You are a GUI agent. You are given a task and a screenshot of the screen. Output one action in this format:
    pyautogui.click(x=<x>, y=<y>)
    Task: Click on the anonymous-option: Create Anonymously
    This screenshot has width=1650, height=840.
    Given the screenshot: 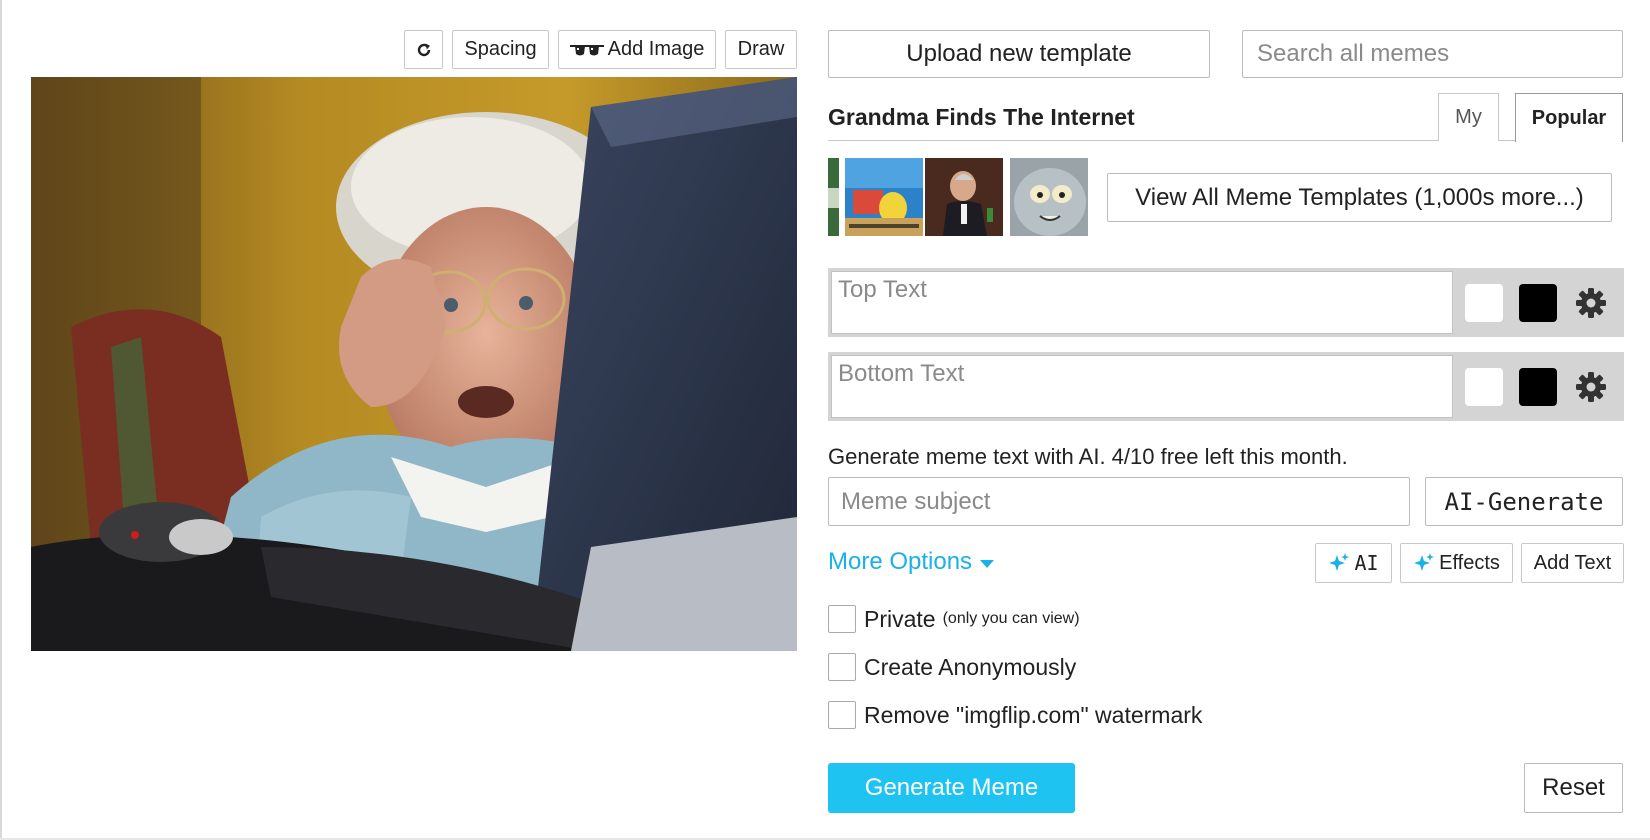 What is the action you would take?
    pyautogui.click(x=952, y=667)
    